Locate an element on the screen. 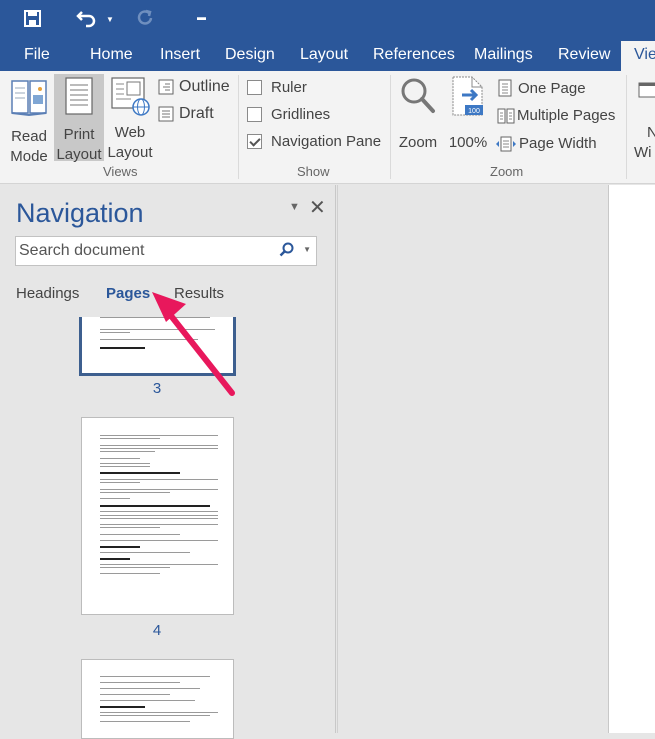 Image resolution: width=655 pixels, height=739 pixels. print-layout-icon is located at coordinates (79, 96).